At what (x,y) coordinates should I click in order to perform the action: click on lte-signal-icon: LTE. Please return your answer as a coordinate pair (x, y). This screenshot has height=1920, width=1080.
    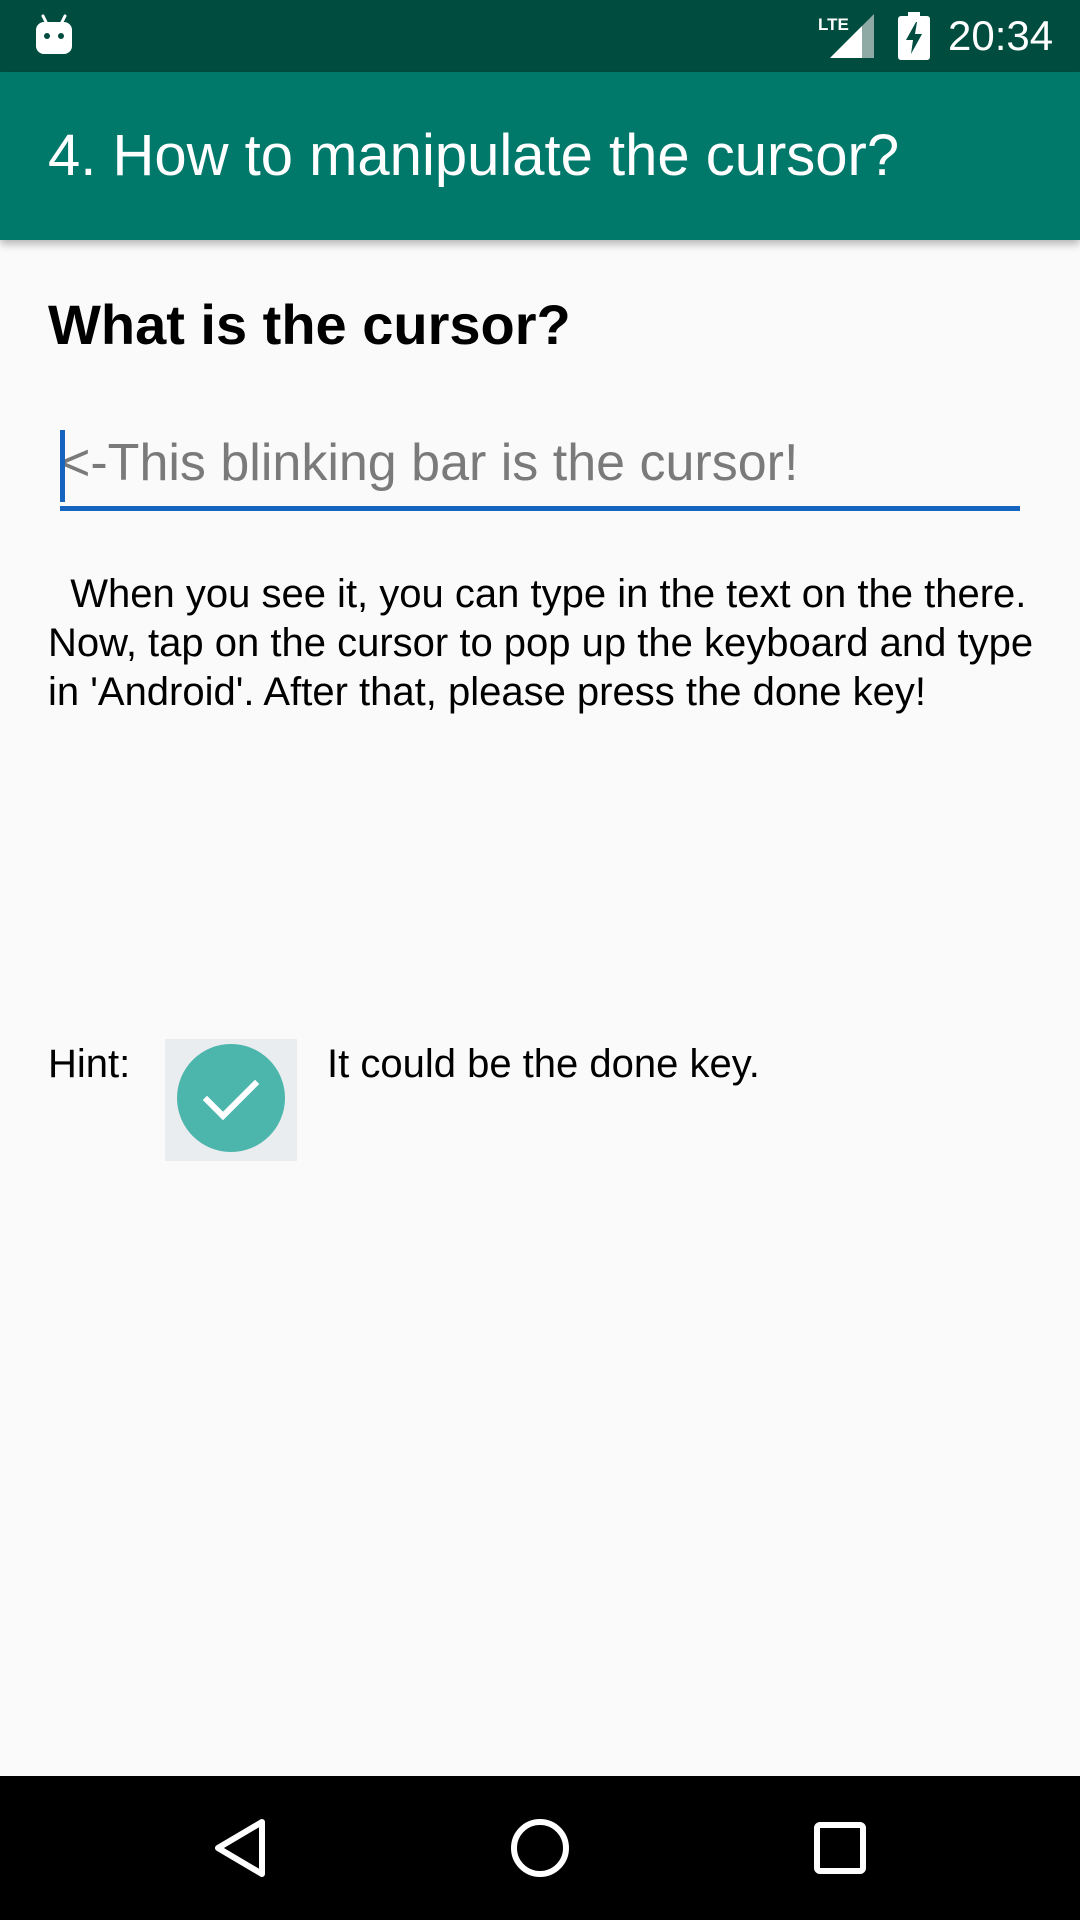
    Looking at the image, I should click on (846, 36).